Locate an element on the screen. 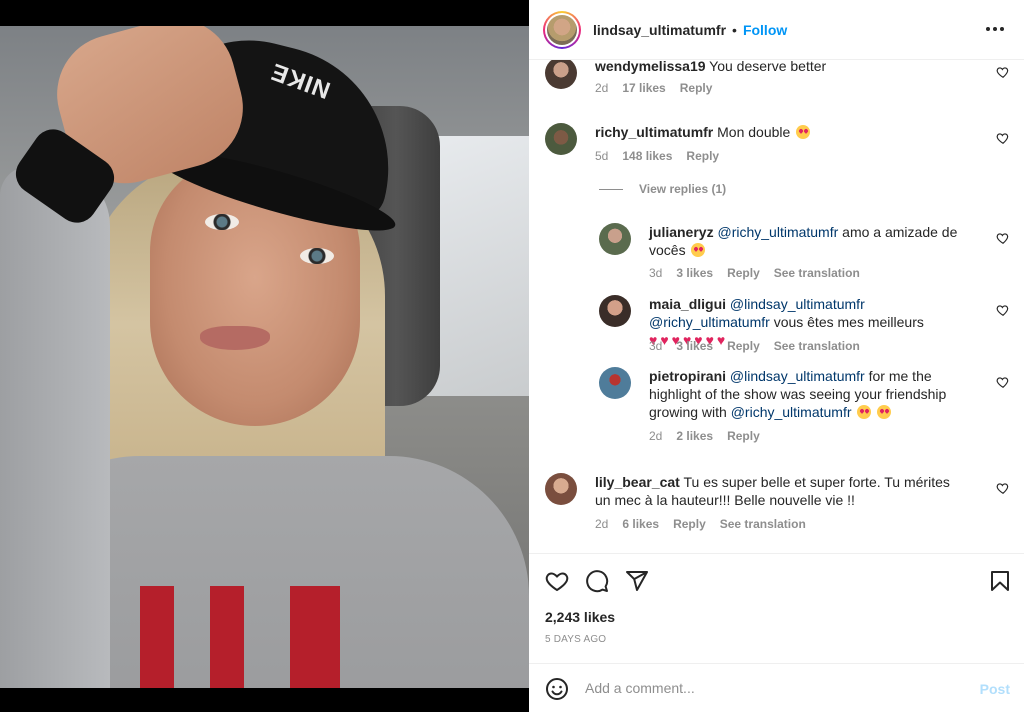  comment-likes: 17 likes is located at coordinates (643, 88).